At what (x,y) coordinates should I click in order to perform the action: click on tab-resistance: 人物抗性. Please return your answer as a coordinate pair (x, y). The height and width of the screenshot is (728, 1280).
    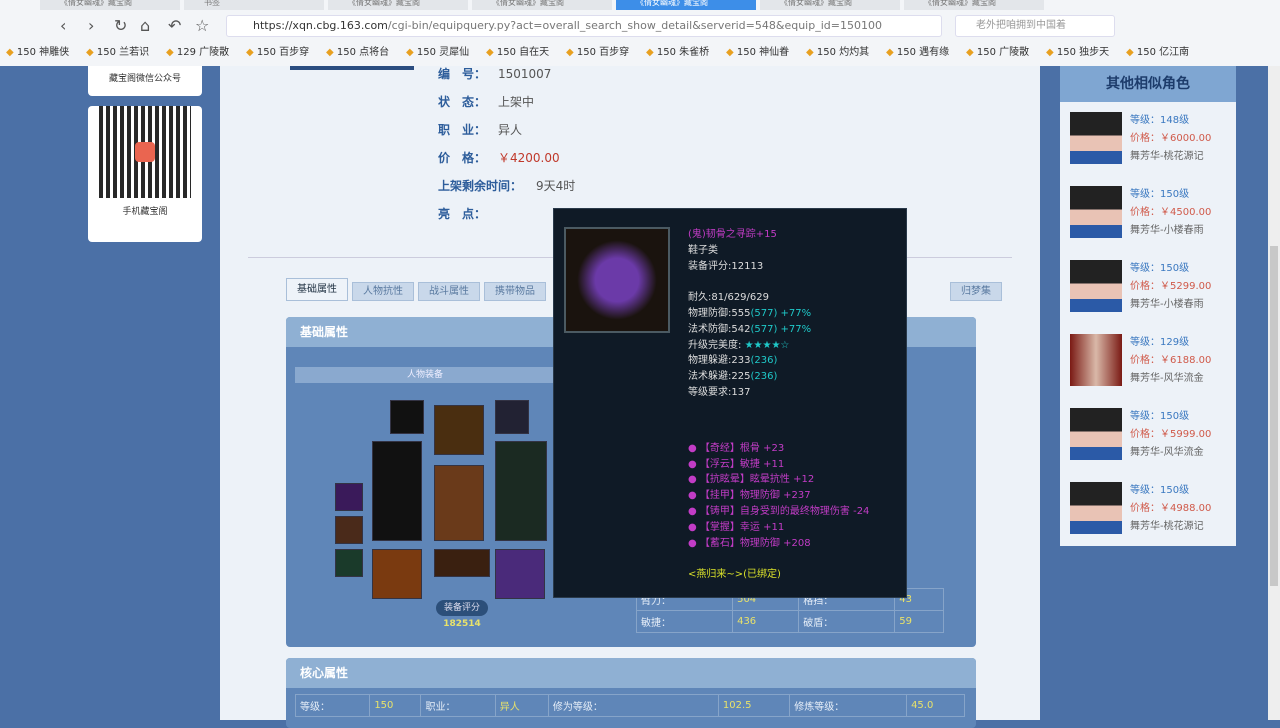
    Looking at the image, I should click on (383, 291).